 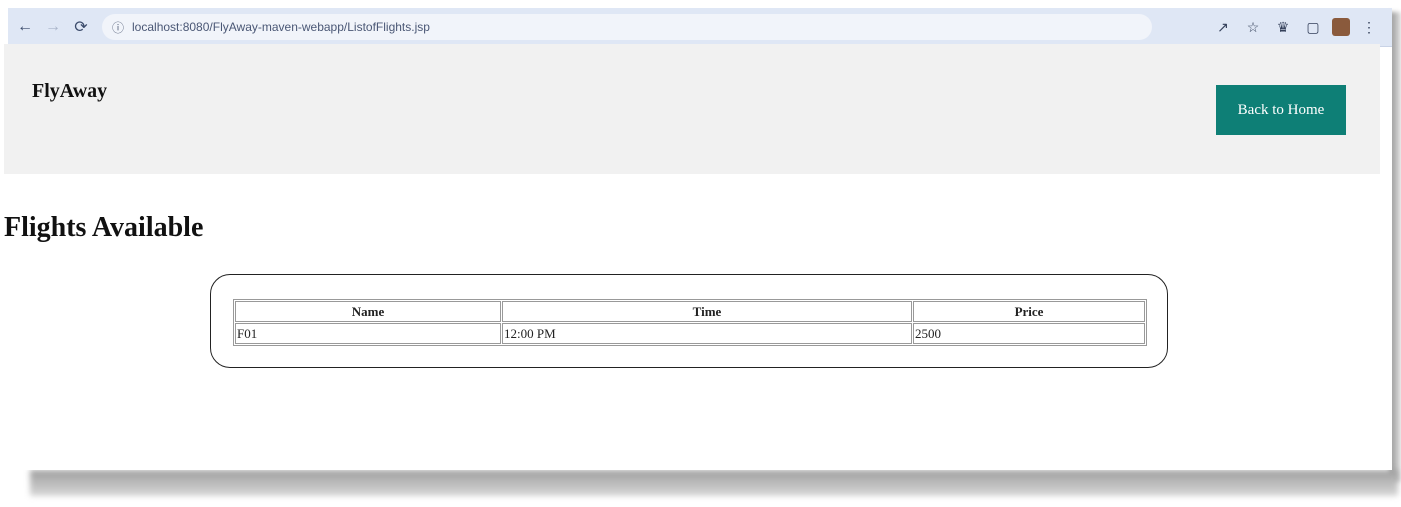 I want to click on table-row: F01 12:00 PM 2500, so click(x=690, y=333).